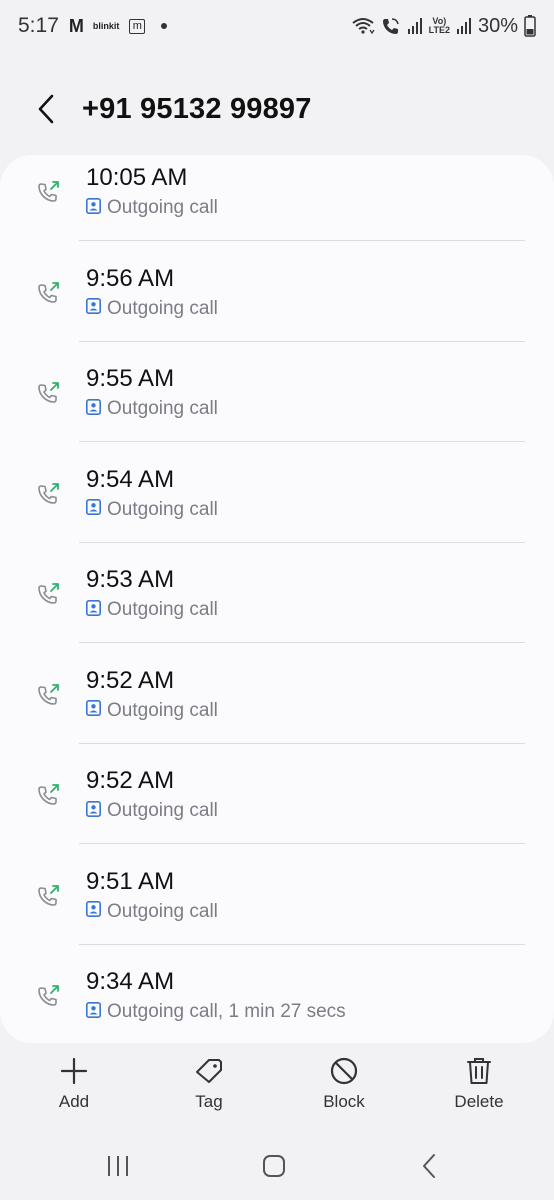 The image size is (554, 1200). I want to click on header: +91 95132 99897, so click(277, 109).